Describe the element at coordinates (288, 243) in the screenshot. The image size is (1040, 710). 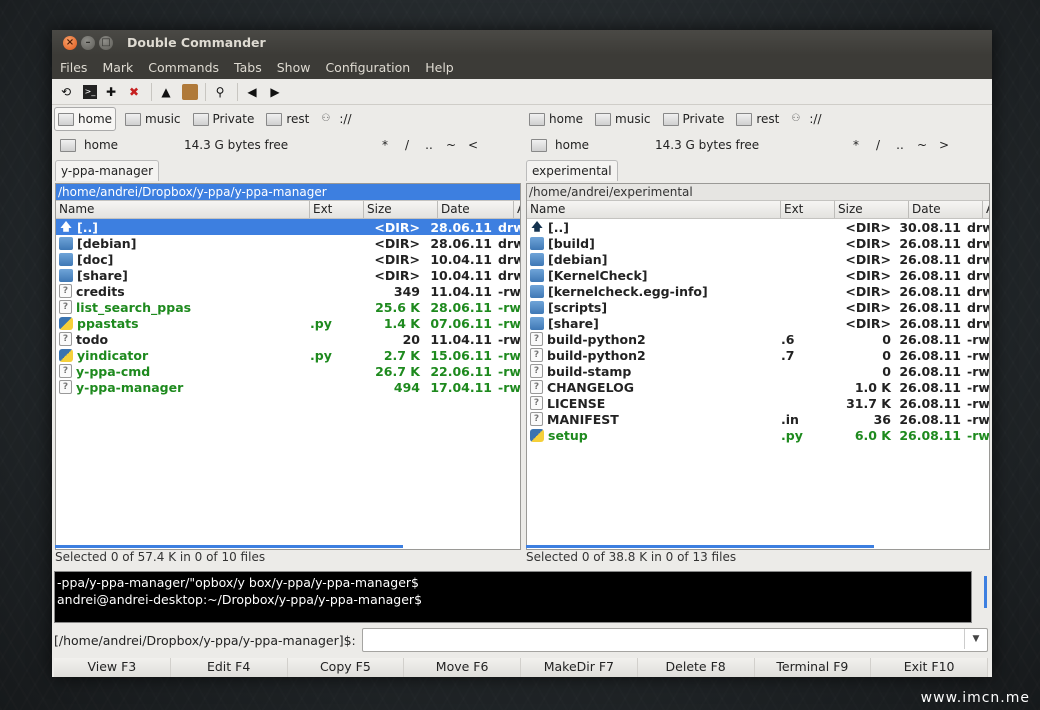
I see `file-row: [debian] <DIR> 28.06.11 drwx` at that location.